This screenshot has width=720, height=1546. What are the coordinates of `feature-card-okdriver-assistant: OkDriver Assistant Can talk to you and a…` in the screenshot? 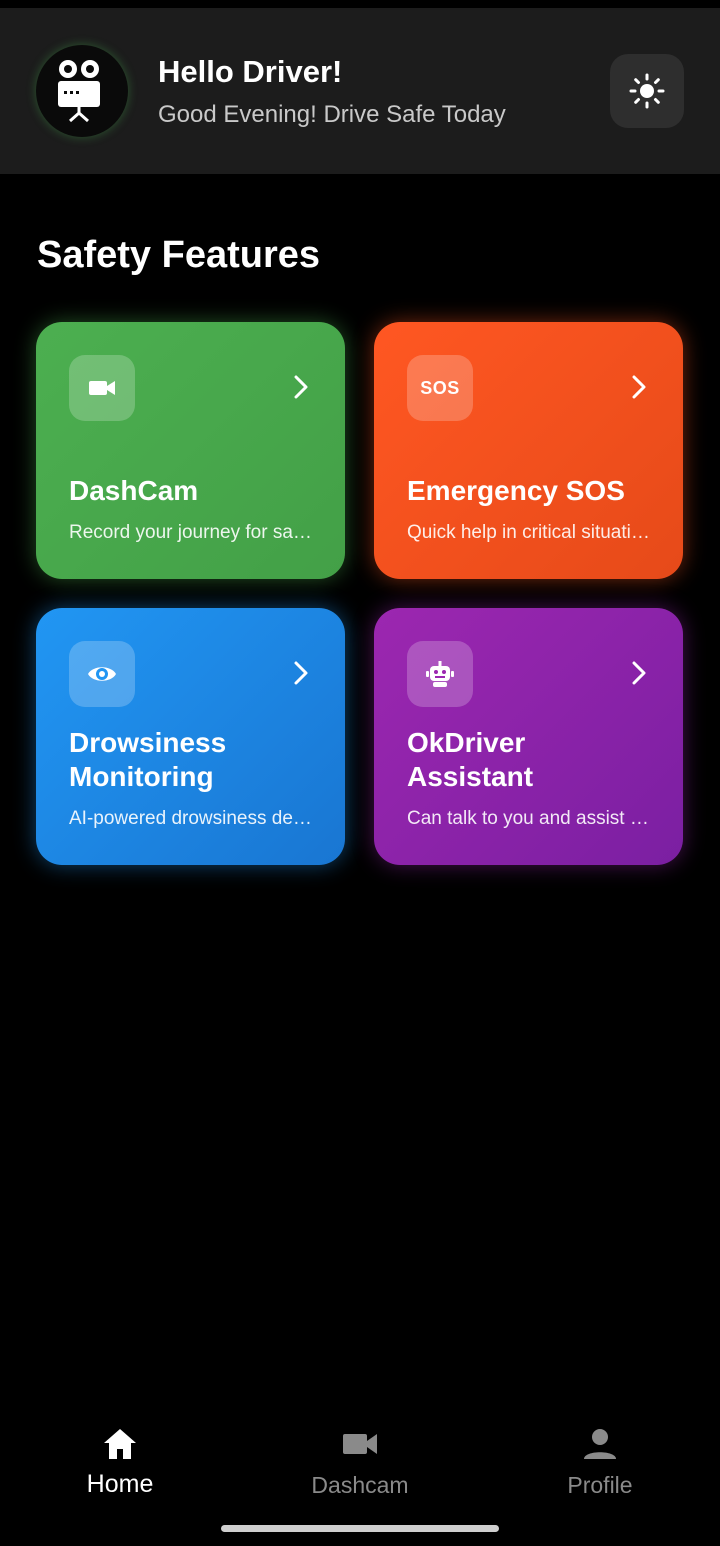 It's located at (528, 736).